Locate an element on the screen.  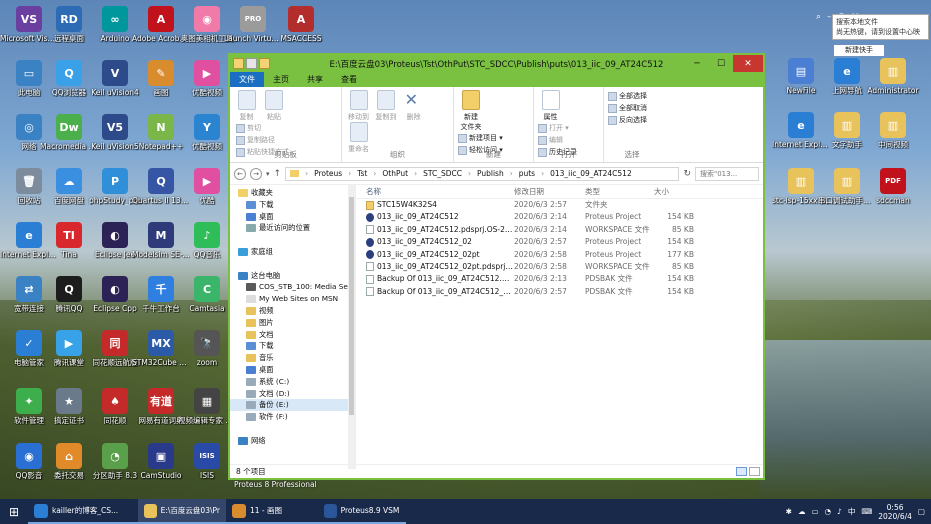
proteus-desktop-label: Proteus 8 Professional is located at coordinates (275, 484).